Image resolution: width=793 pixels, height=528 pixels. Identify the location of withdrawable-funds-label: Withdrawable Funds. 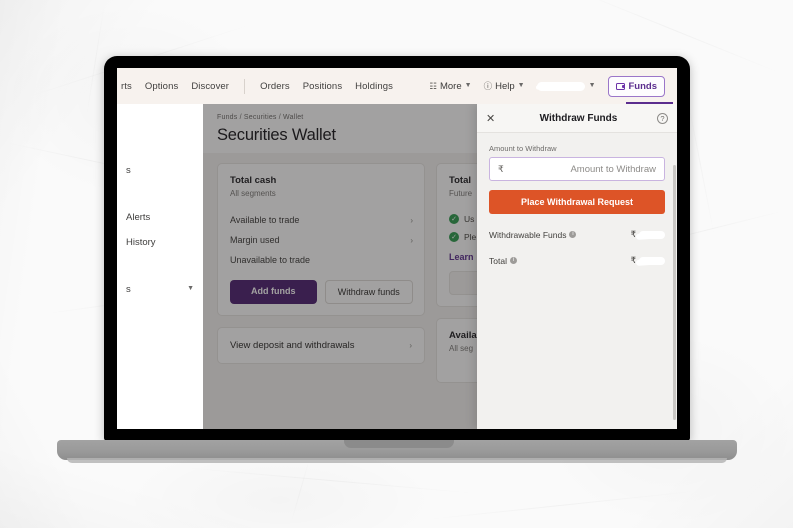
(528, 234).